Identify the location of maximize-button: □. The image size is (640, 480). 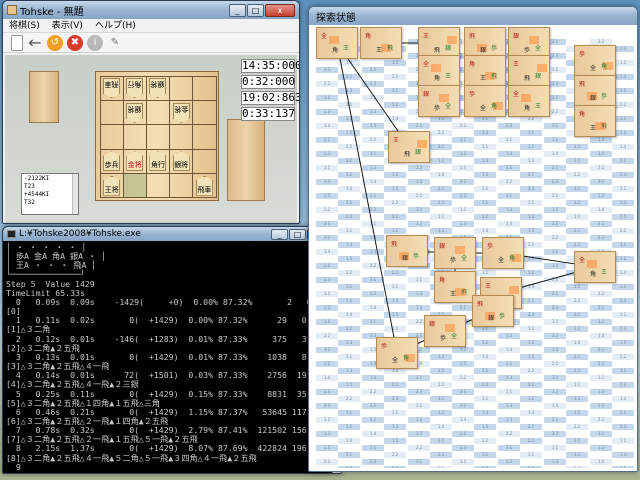
(255, 10).